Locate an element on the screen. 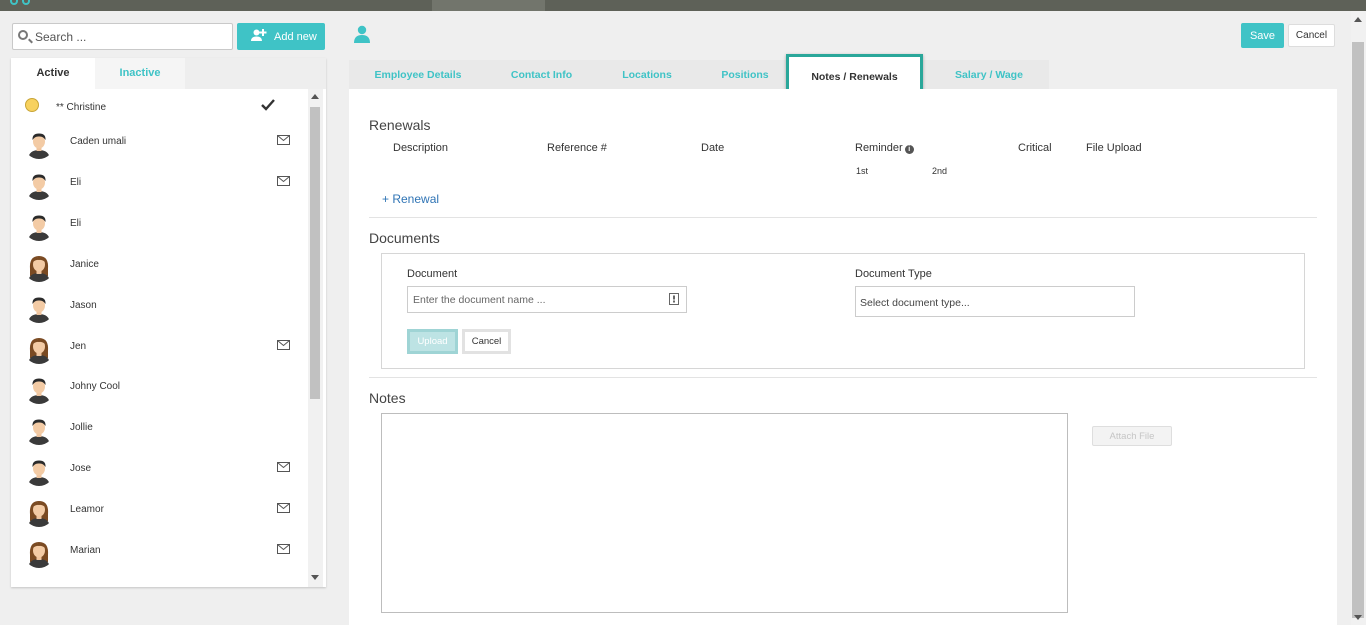 The width and height of the screenshot is (1366, 625). col-reminder: Reminder i is located at coordinates (884, 148).